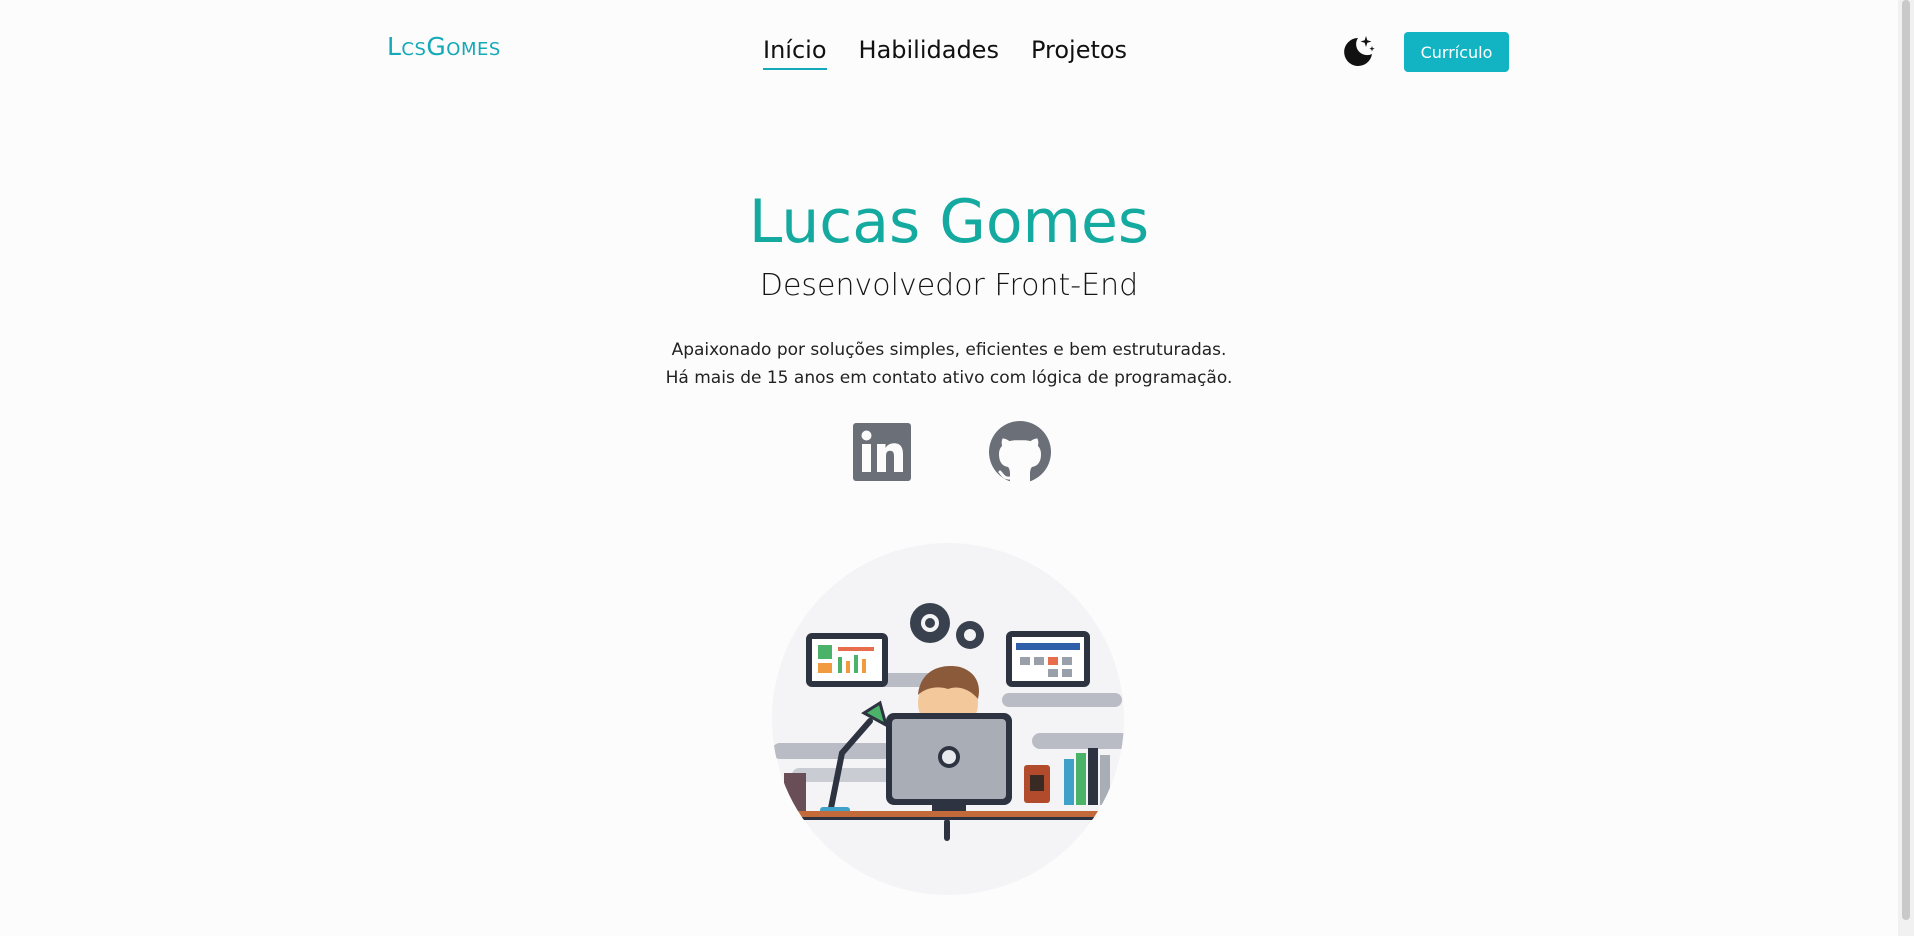 The height and width of the screenshot is (936, 1914). I want to click on main-nav: Início Habilidades Projetos, so click(945, 53).